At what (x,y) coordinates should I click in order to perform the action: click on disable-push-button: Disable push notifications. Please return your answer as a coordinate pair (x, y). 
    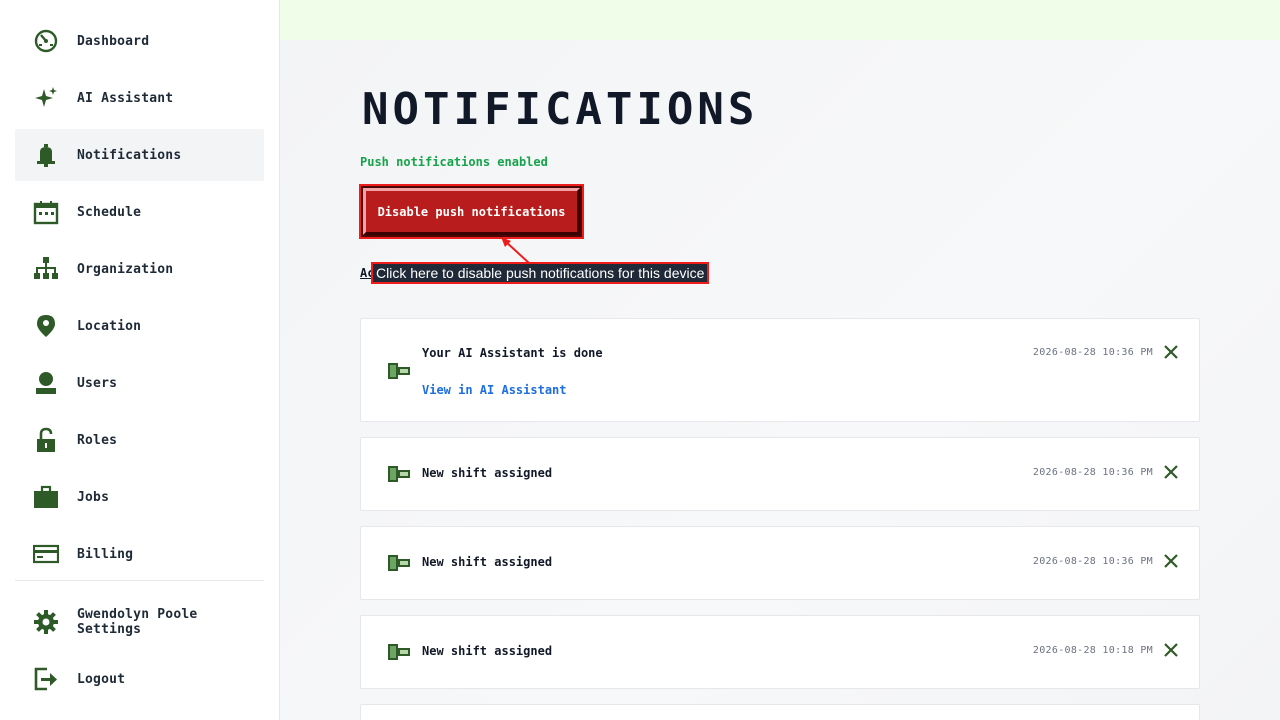
    Looking at the image, I should click on (471, 211).